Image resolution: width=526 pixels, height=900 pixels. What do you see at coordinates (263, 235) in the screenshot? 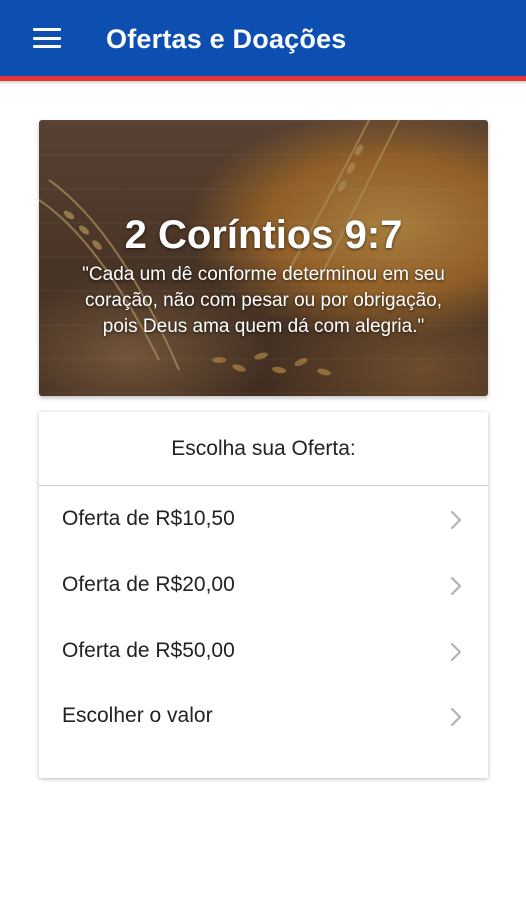
I see `verse-reference: 2 Coríntios 9:7` at bounding box center [263, 235].